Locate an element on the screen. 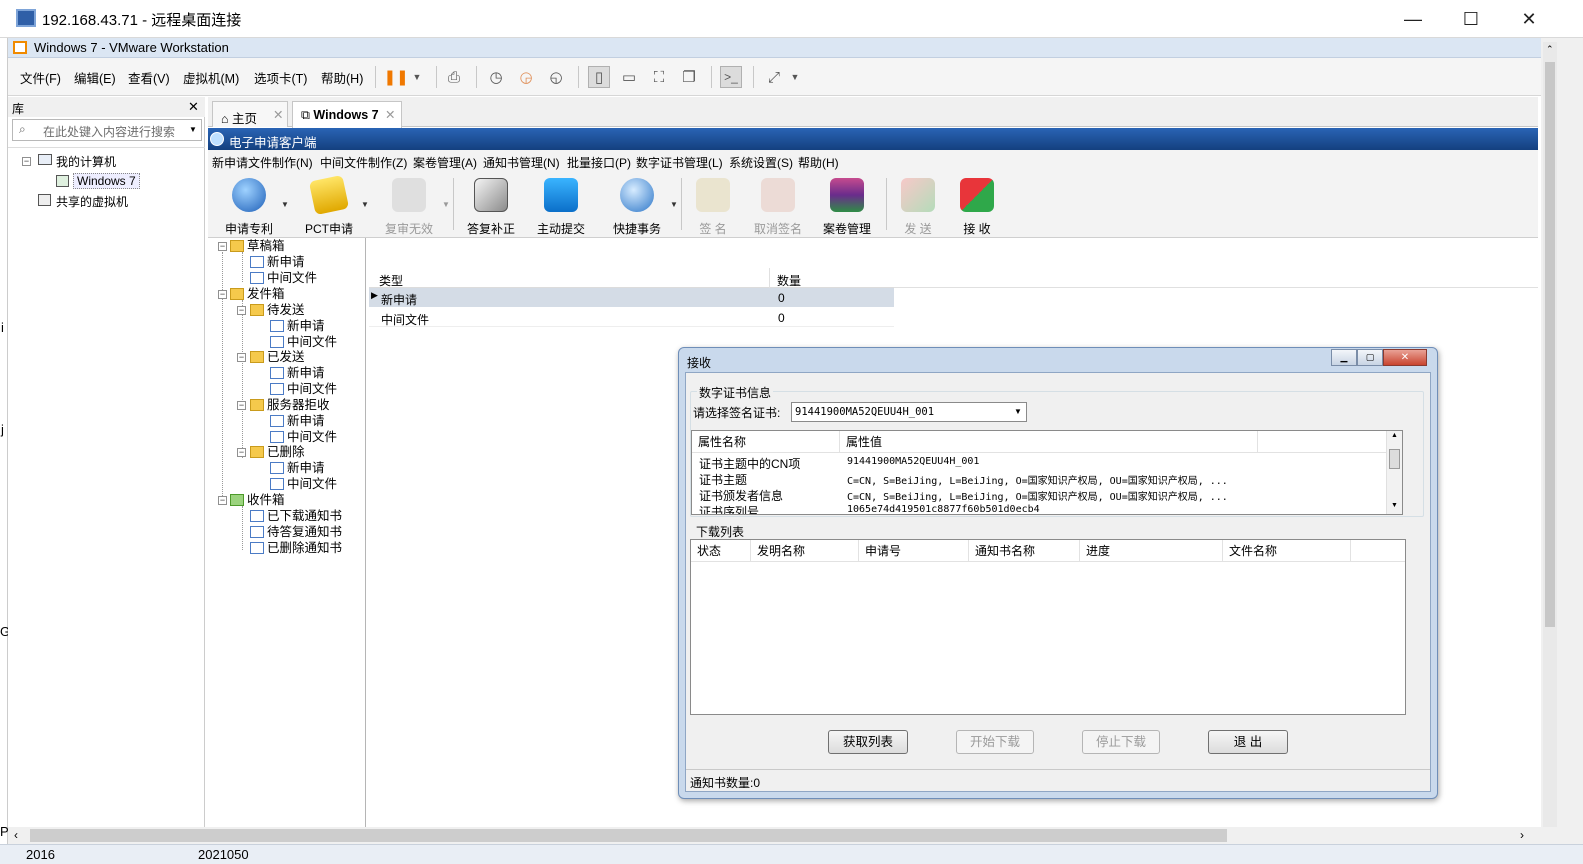 Image resolution: width=1583 pixels, height=864 pixels. tree-deleted-new: 新申请 is located at coordinates (297, 468).